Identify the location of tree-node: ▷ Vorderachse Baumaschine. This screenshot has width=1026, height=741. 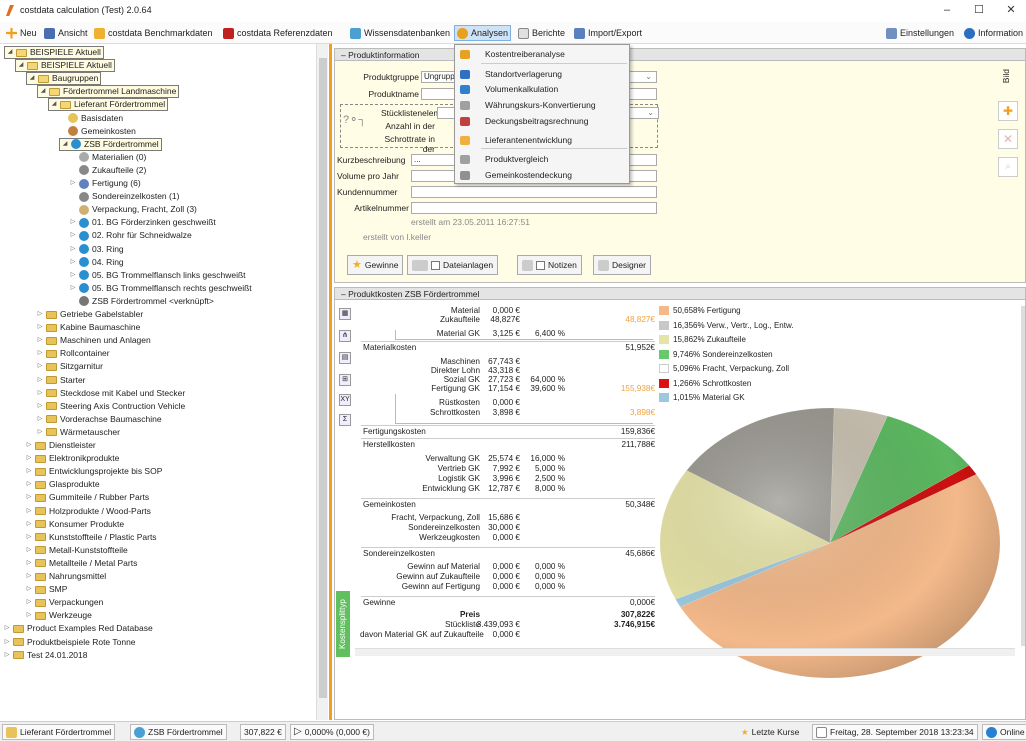
(99, 419).